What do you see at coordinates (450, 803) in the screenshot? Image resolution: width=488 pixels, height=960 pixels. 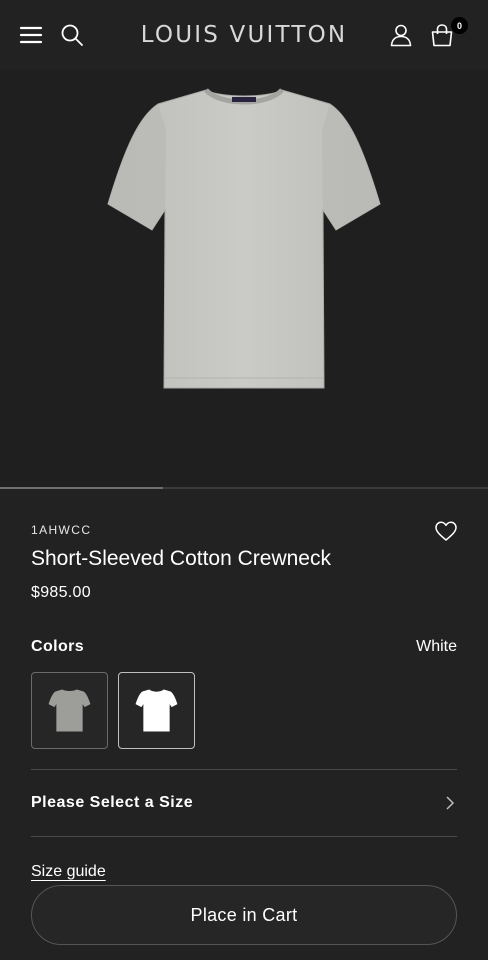 I see `chevron-right-icon` at bounding box center [450, 803].